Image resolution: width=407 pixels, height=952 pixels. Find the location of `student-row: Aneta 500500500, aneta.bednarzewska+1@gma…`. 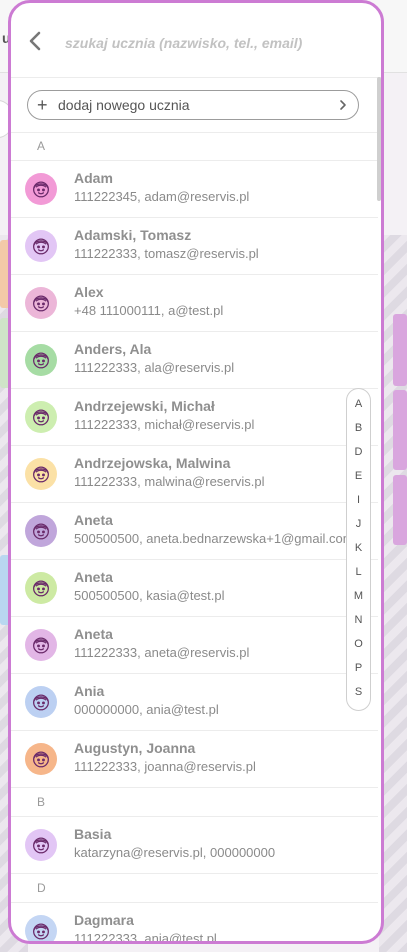

student-row: Aneta 500500500, aneta.bednarzewska+1@gma… is located at coordinates (194, 531).